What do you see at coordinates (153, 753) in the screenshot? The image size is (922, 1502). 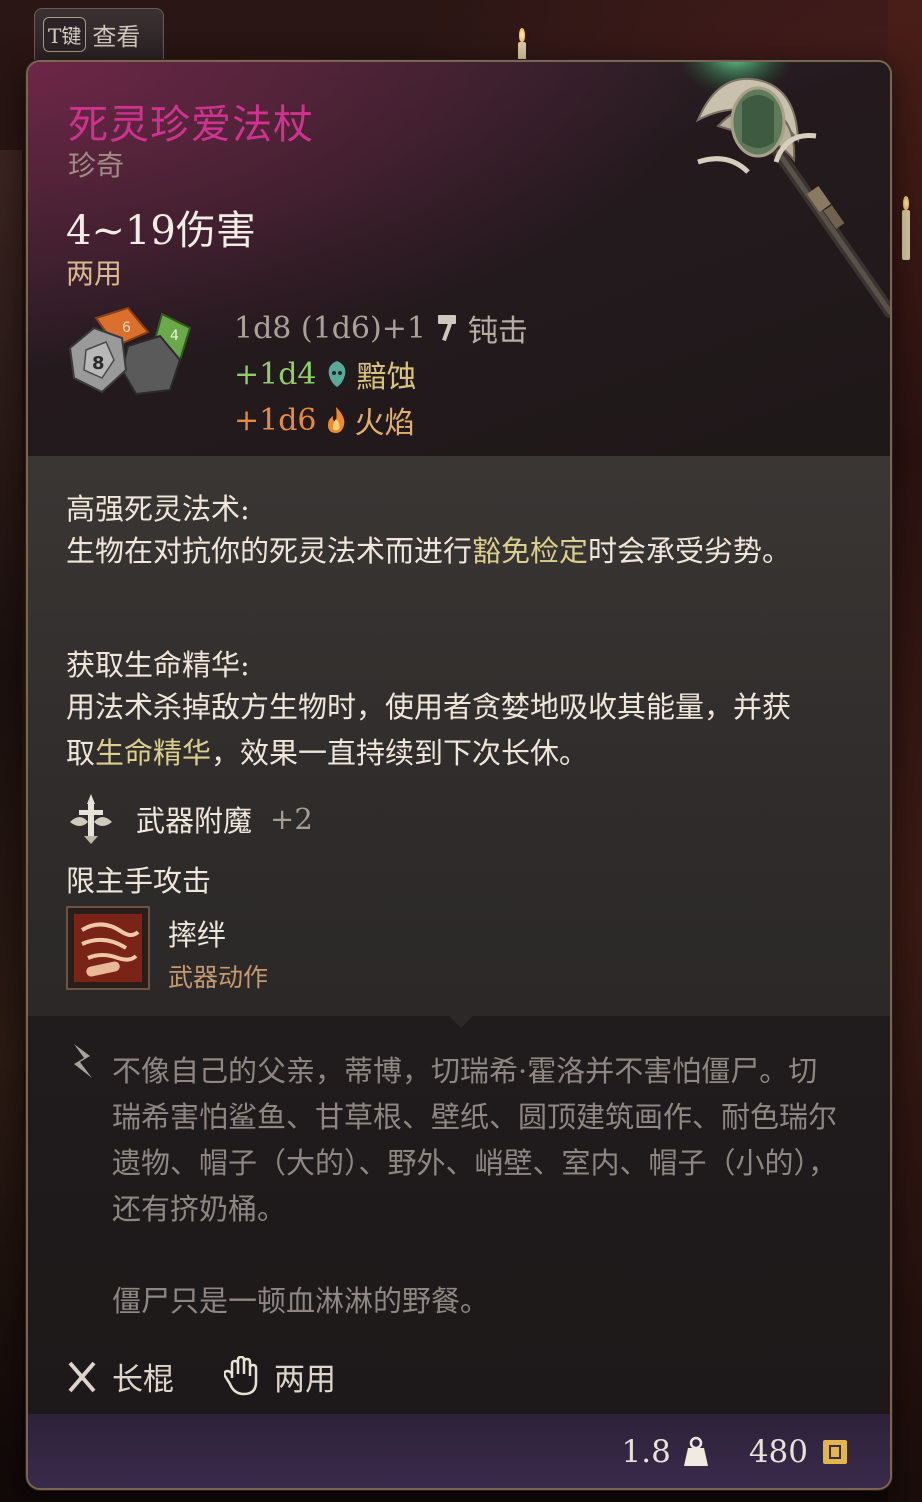 I see `keyword-highlight: 生命精华` at bounding box center [153, 753].